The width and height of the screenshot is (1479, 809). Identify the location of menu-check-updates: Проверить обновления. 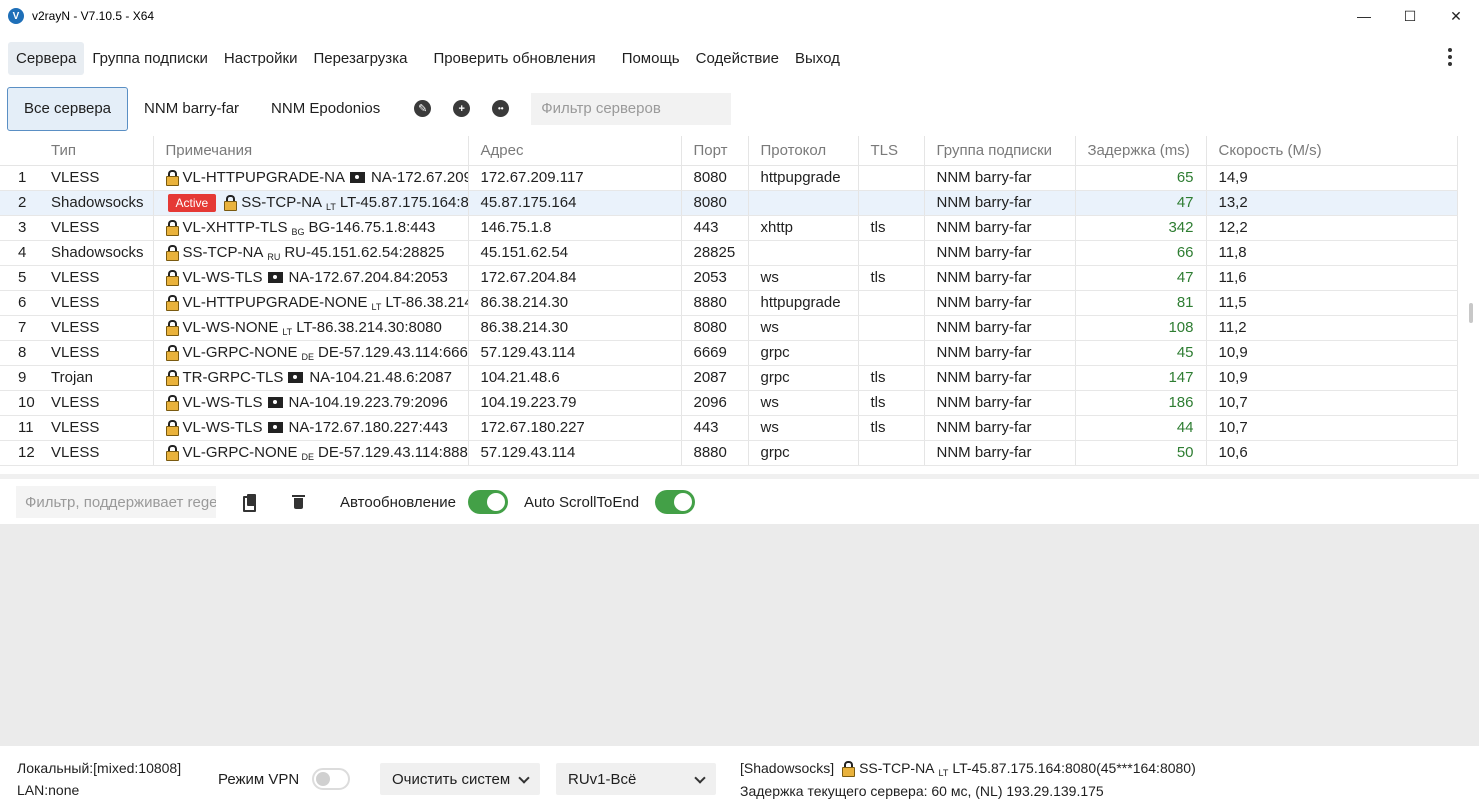
(514, 58).